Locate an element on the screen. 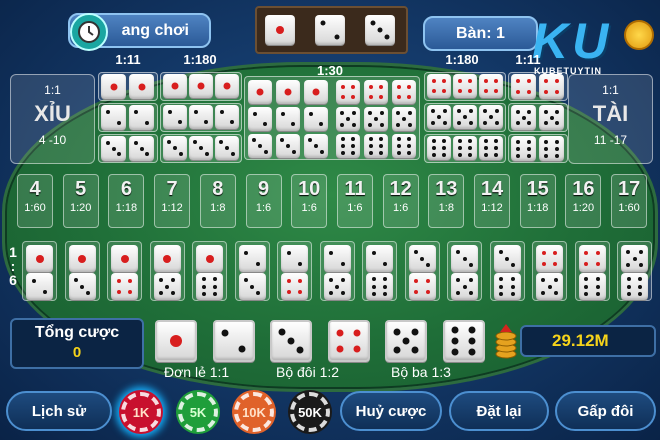 This screenshot has height=440, width=660. total-bet-15: 15 1:18 is located at coordinates (537, 201).